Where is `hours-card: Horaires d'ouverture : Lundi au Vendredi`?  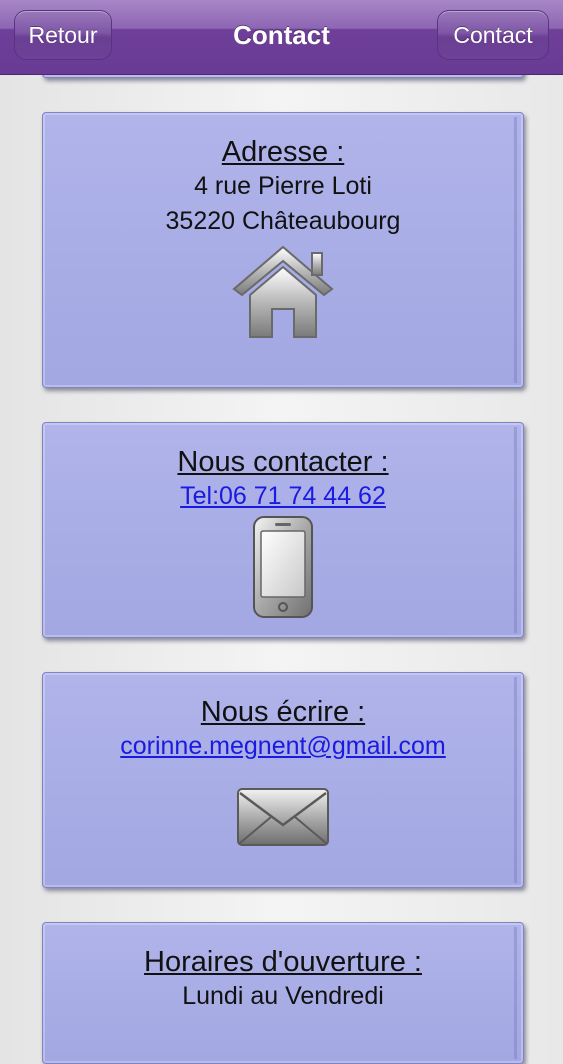 hours-card: Horaires d'ouverture : Lundi au Vendredi is located at coordinates (283, 993).